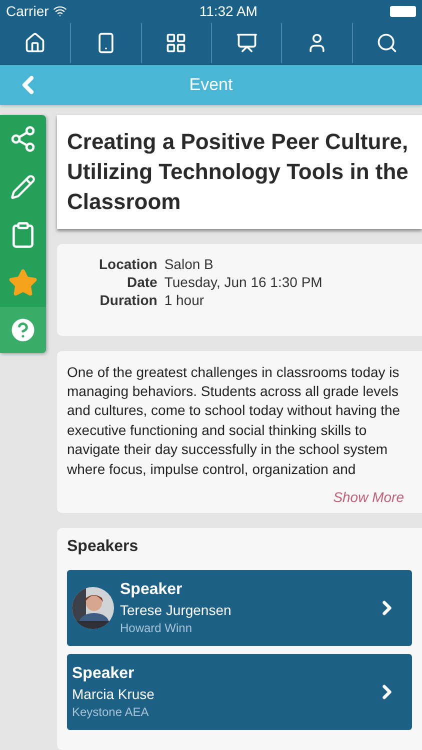 Image resolution: width=422 pixels, height=750 pixels. What do you see at coordinates (185, 300) in the screenshot?
I see `detail-value: 1 hour` at bounding box center [185, 300].